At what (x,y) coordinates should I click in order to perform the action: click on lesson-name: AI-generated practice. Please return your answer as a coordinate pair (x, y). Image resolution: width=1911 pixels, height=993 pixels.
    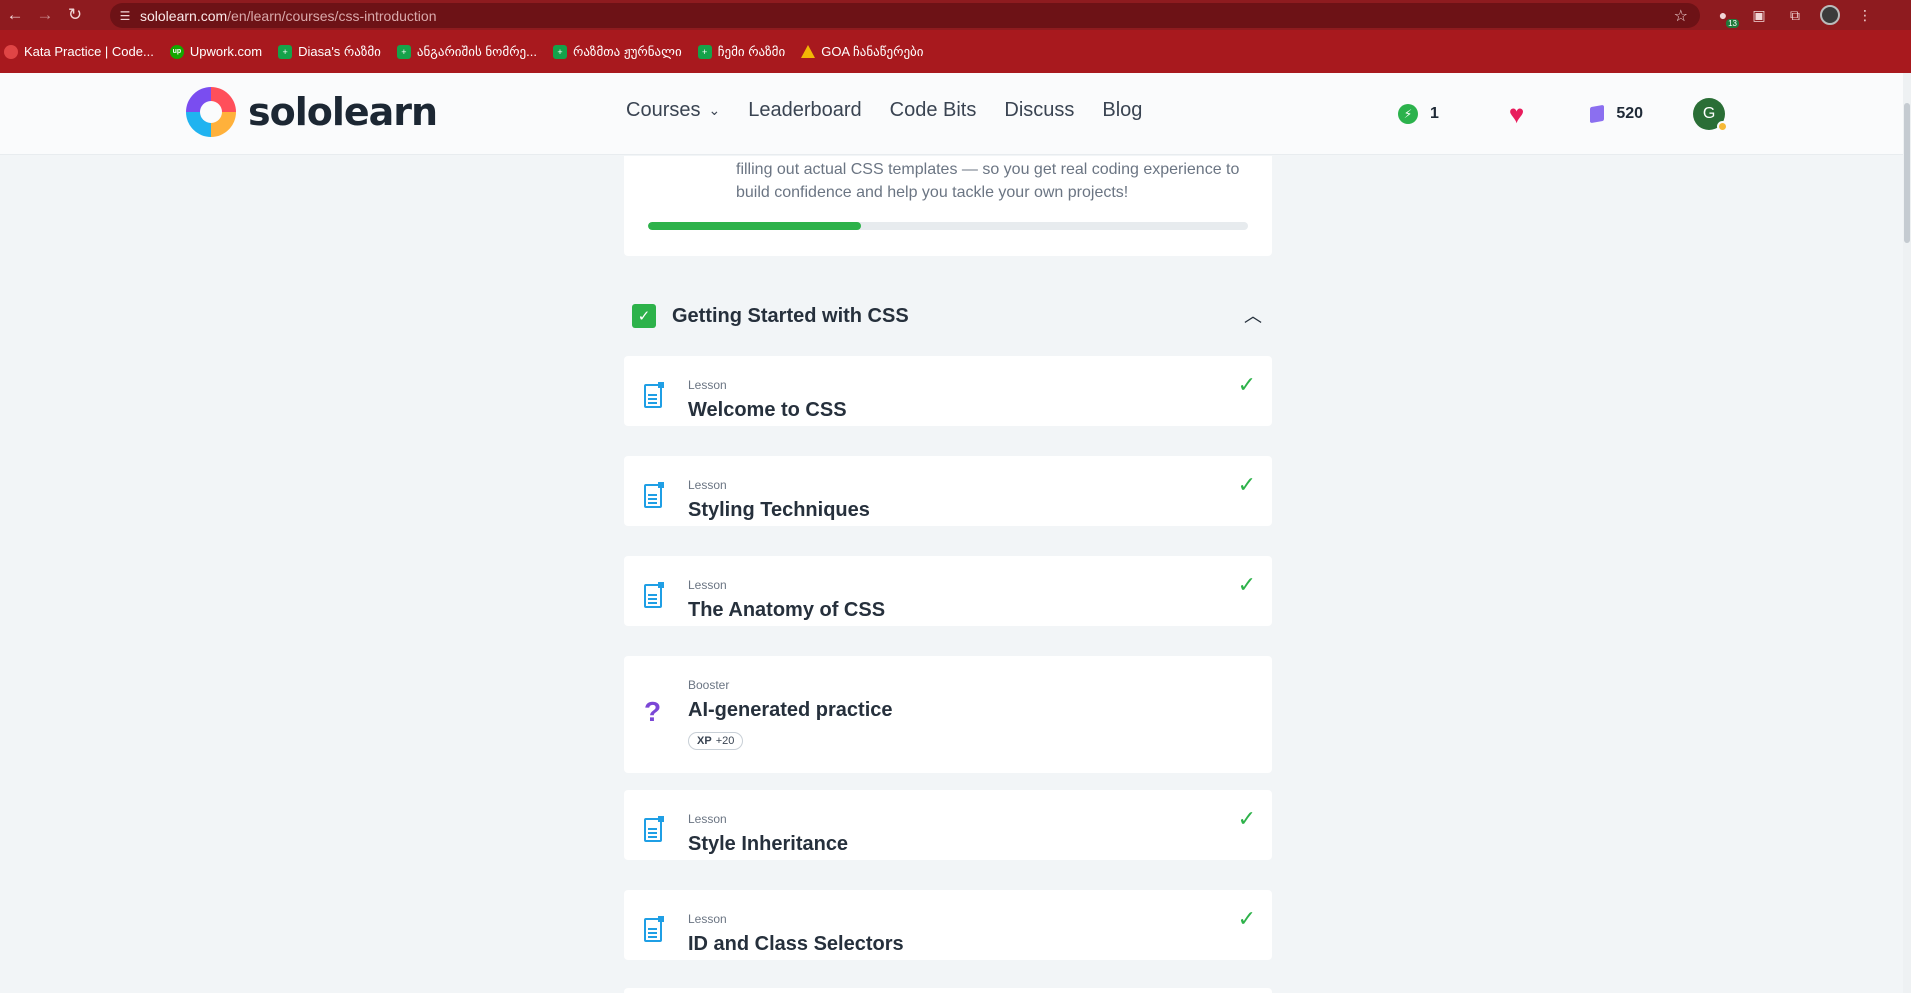
    Looking at the image, I should click on (790, 710).